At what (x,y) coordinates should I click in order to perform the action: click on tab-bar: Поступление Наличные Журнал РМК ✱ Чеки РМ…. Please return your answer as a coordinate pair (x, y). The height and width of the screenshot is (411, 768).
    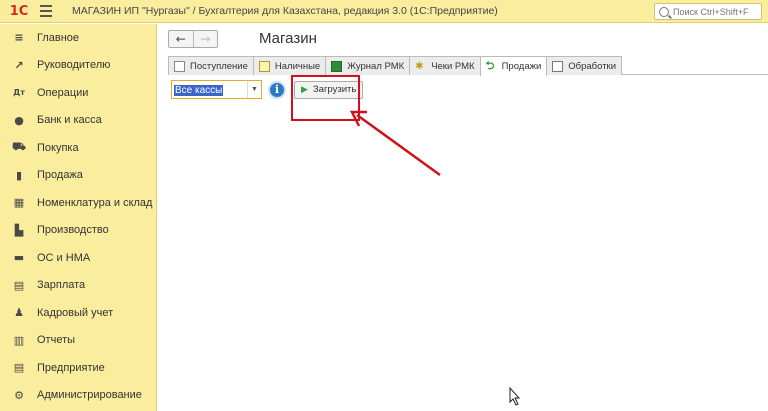
    Looking at the image, I should click on (468, 66).